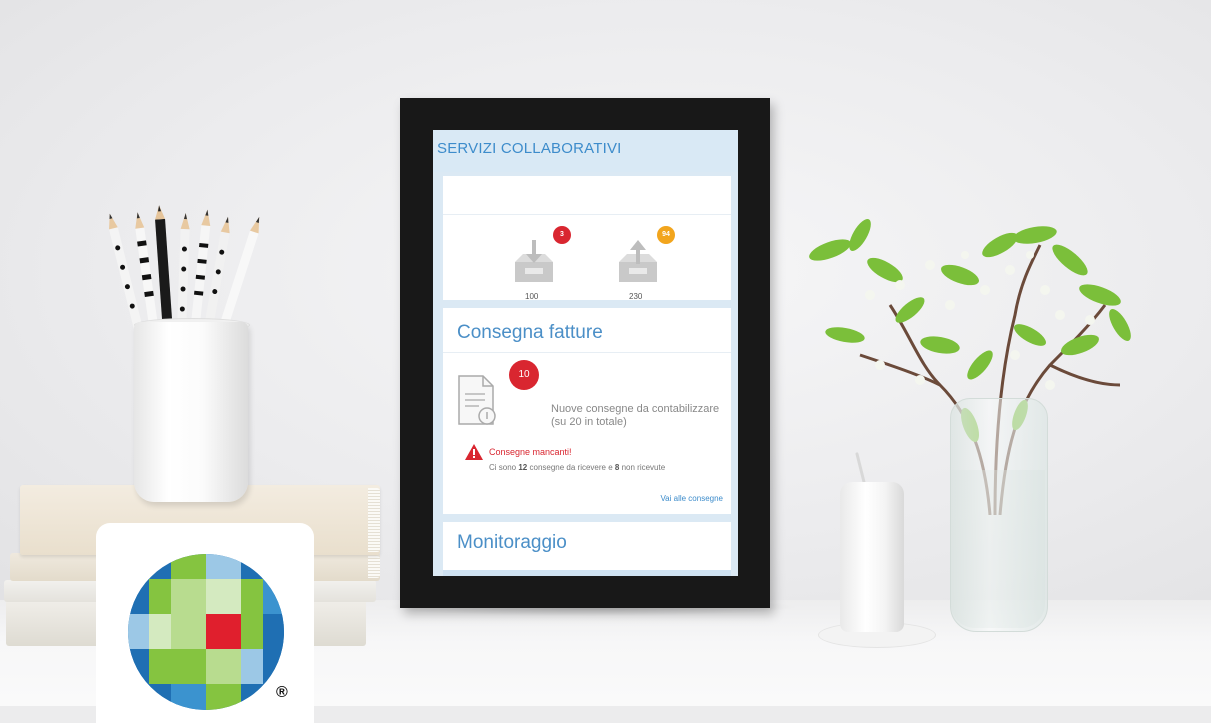 The width and height of the screenshot is (1211, 723). Describe the element at coordinates (512, 542) in the screenshot. I see `monitor-card-title: Monitoraggio` at that location.